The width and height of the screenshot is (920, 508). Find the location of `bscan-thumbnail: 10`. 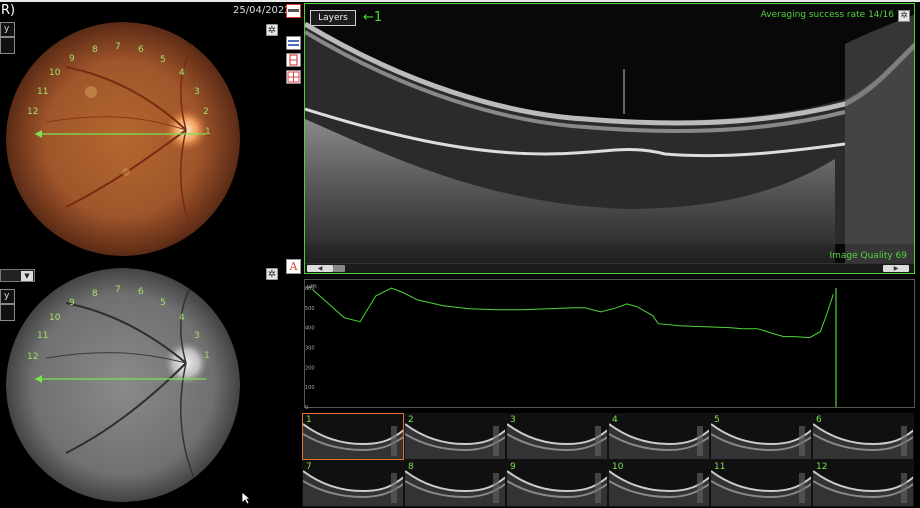

bscan-thumbnail: 10 is located at coordinates (659, 483).